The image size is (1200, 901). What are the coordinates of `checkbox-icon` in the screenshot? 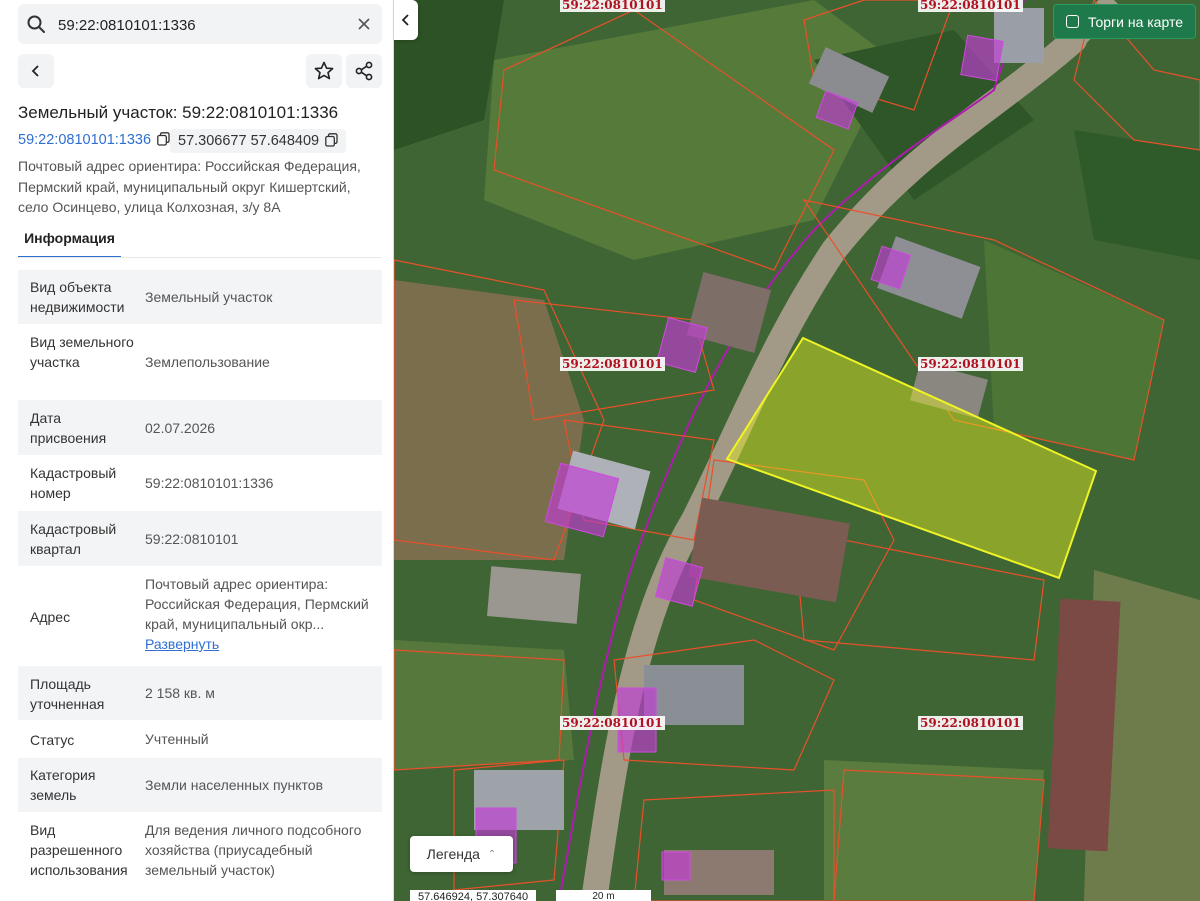 It's located at (1072, 21).